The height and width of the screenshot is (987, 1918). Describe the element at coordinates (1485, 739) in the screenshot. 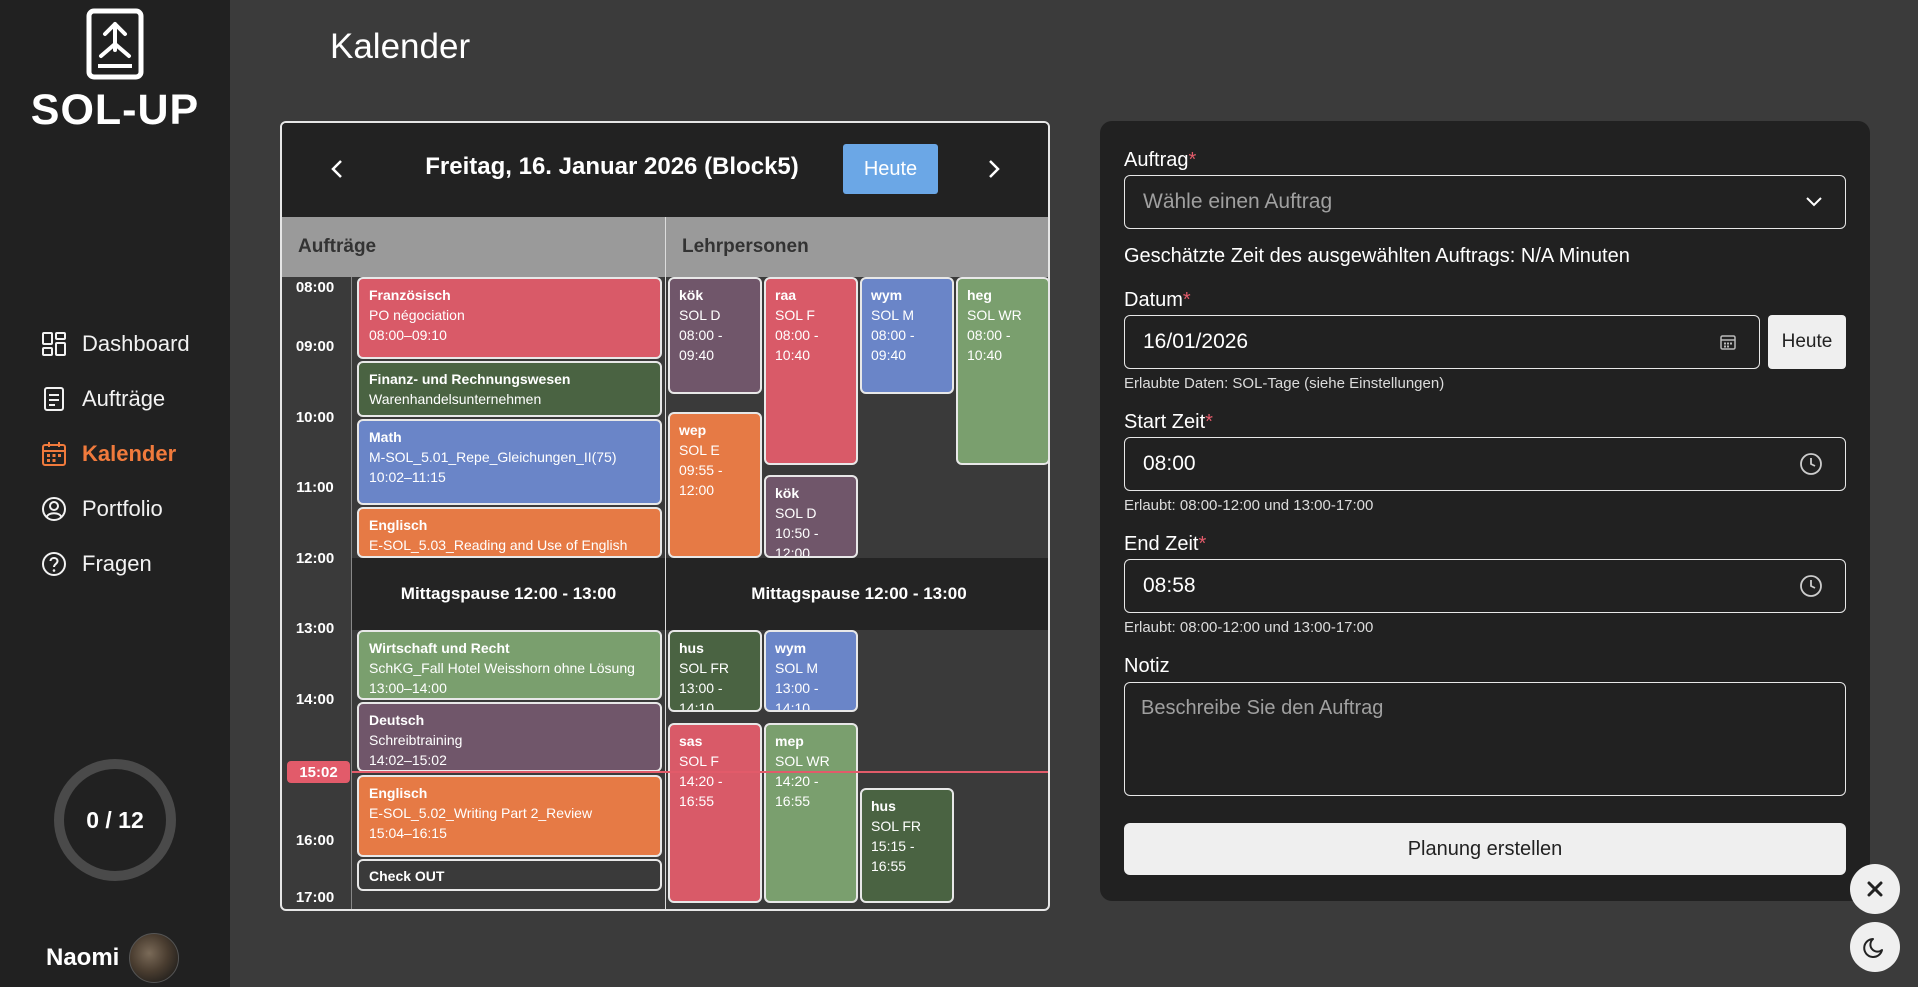

I see `notiz-textarea: Beschreibe Sie den Auftrag` at that location.